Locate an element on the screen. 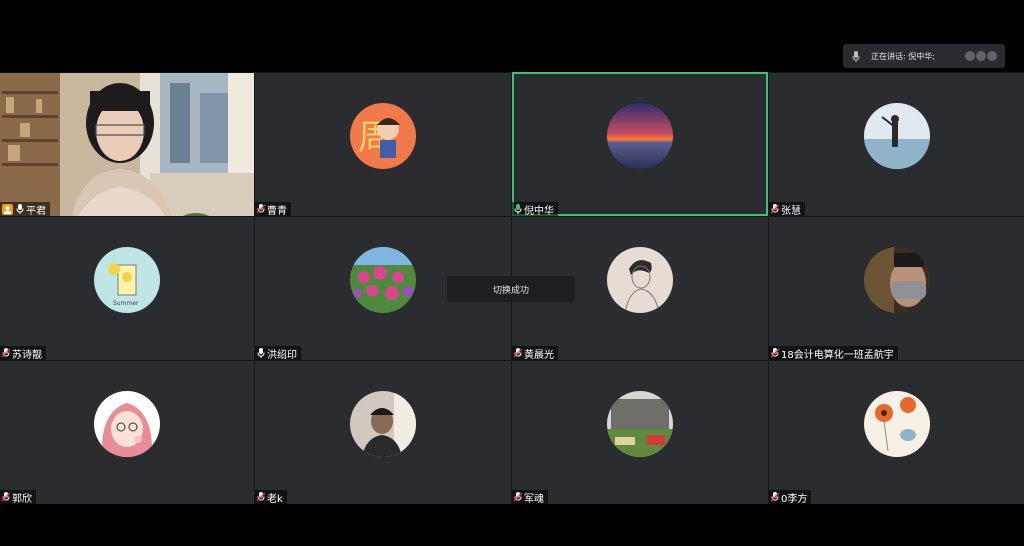 The image size is (1024, 546). participant-name-tag: 苏诗靓 is located at coordinates (23, 353).